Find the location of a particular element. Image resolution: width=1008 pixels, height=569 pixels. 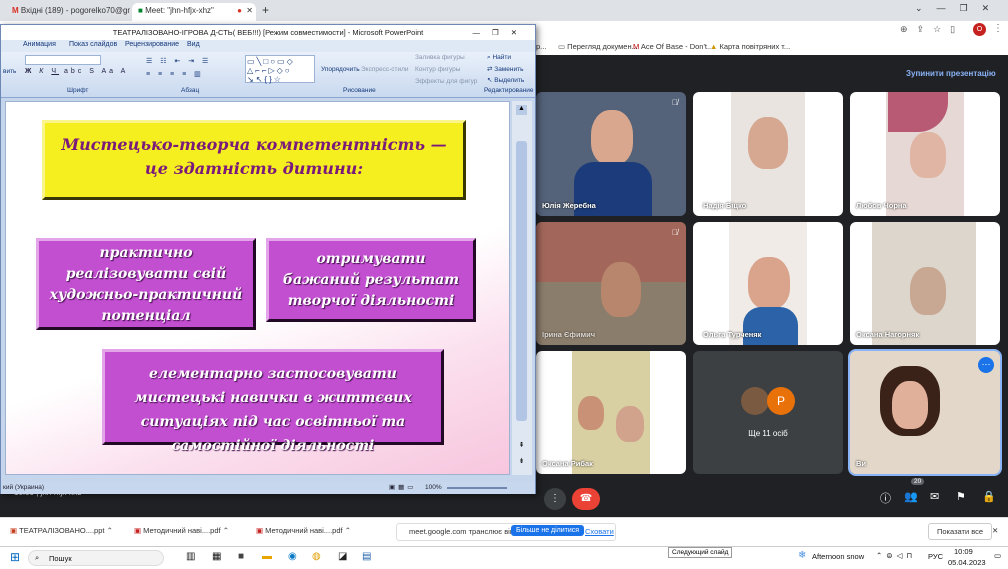

more-participants-tile: P Ще 11 осіб is located at coordinates (768, 412).